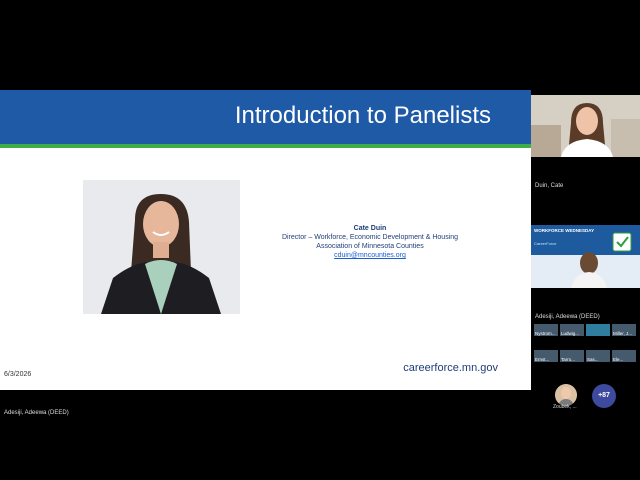 The image size is (640, 480). Describe the element at coordinates (370, 255) in the screenshot. I see `panelist-email-link: cduin@mncounties.org` at that location.